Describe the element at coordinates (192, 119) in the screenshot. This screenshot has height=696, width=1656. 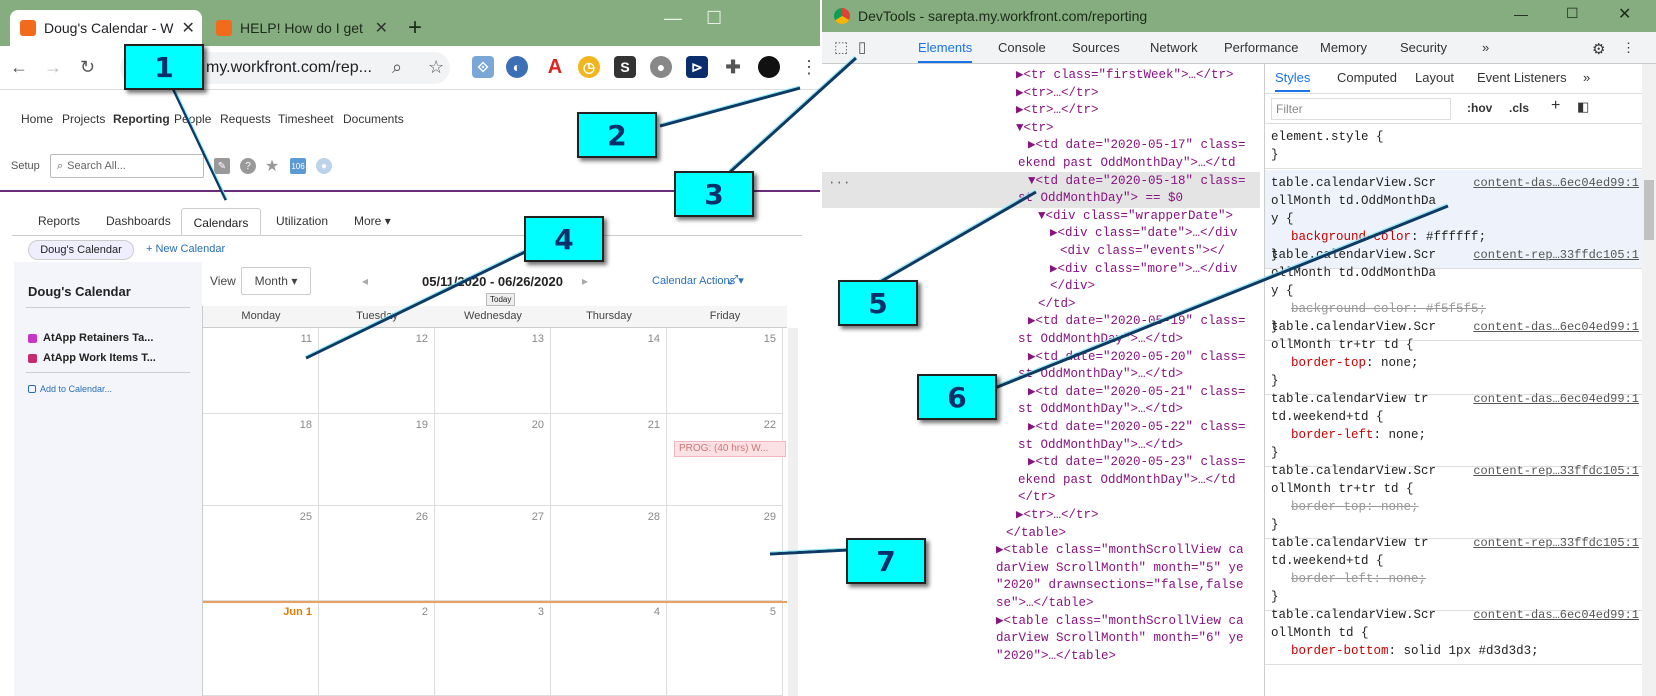
I see `nav-people: People` at that location.